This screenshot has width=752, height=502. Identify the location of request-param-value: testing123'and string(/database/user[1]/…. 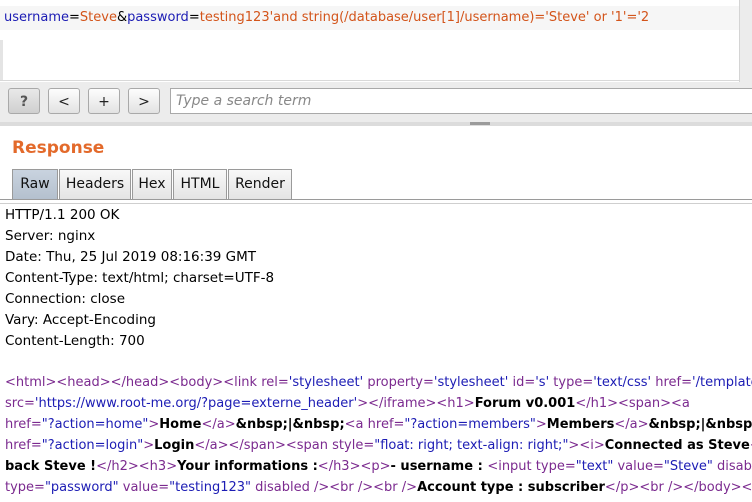
(424, 17).